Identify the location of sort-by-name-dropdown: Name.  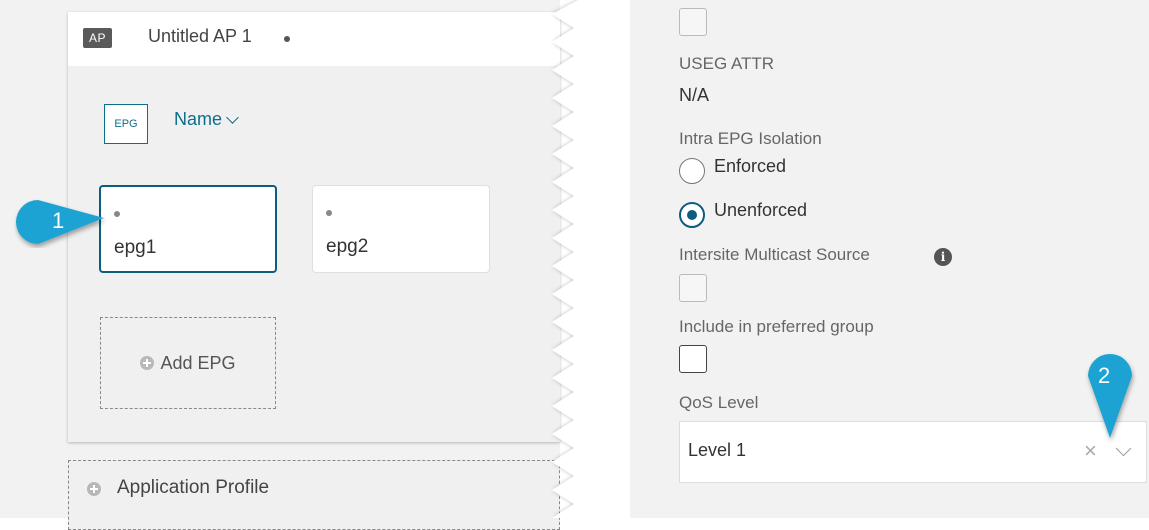
(206, 119).